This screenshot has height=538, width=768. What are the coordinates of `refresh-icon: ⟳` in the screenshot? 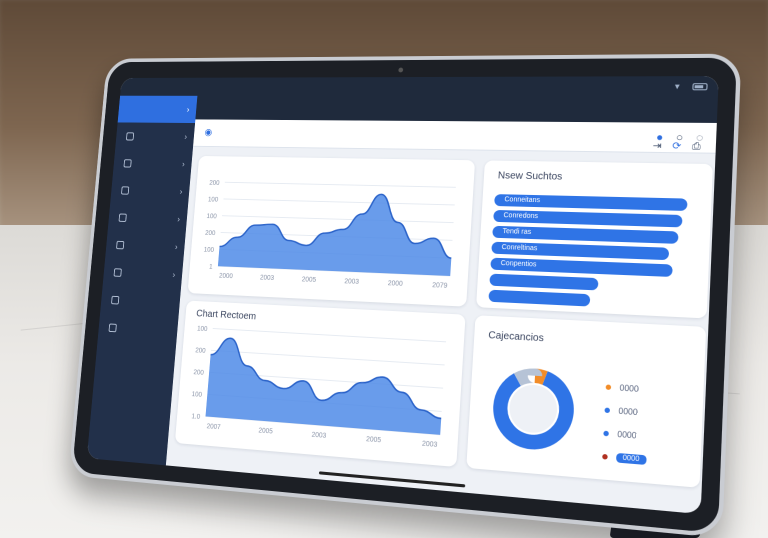 It's located at (676, 146).